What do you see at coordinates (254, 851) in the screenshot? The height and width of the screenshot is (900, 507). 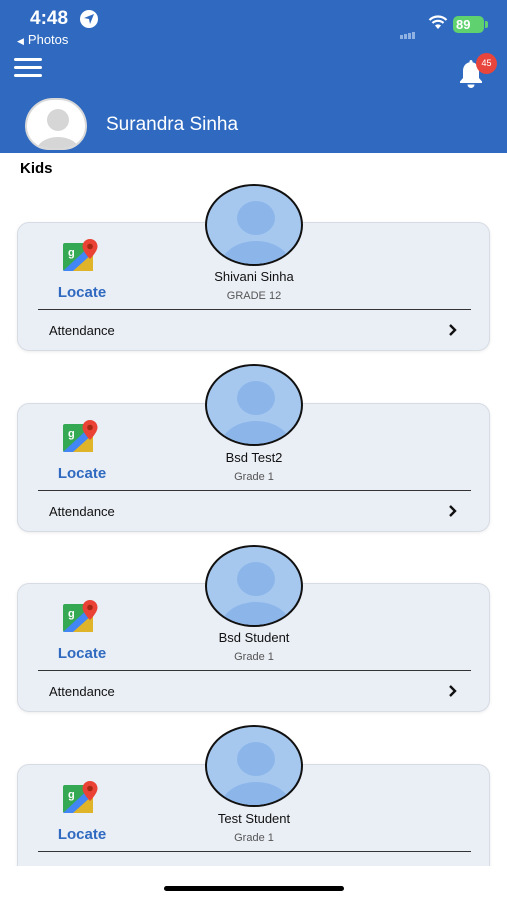 I see `divider` at bounding box center [254, 851].